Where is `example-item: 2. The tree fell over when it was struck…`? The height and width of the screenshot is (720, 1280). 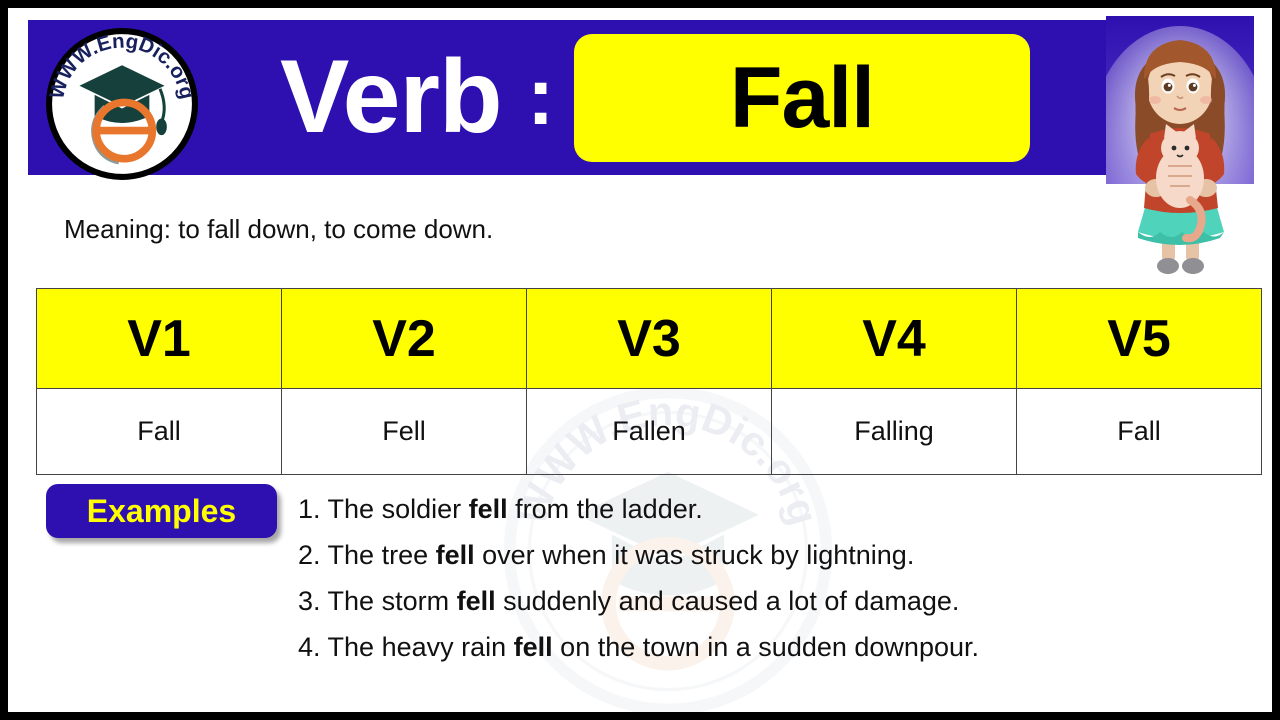
example-item: 2. The tree fell over when it was struck… is located at coordinates (768, 555).